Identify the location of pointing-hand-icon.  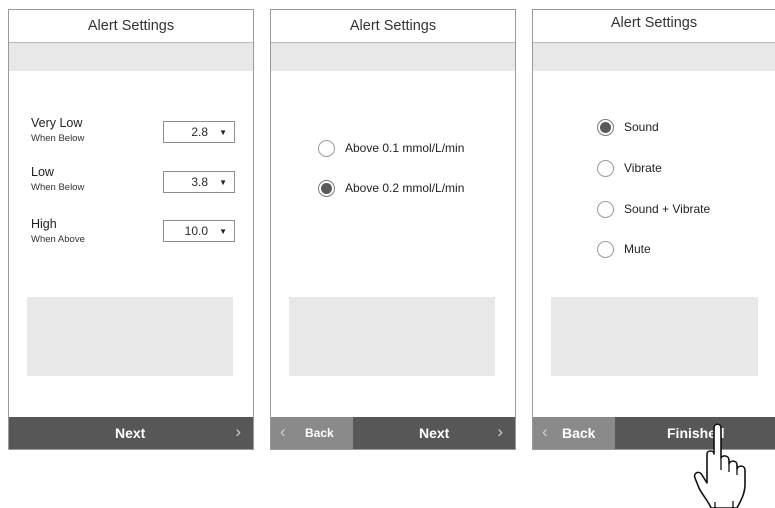
(719, 465).